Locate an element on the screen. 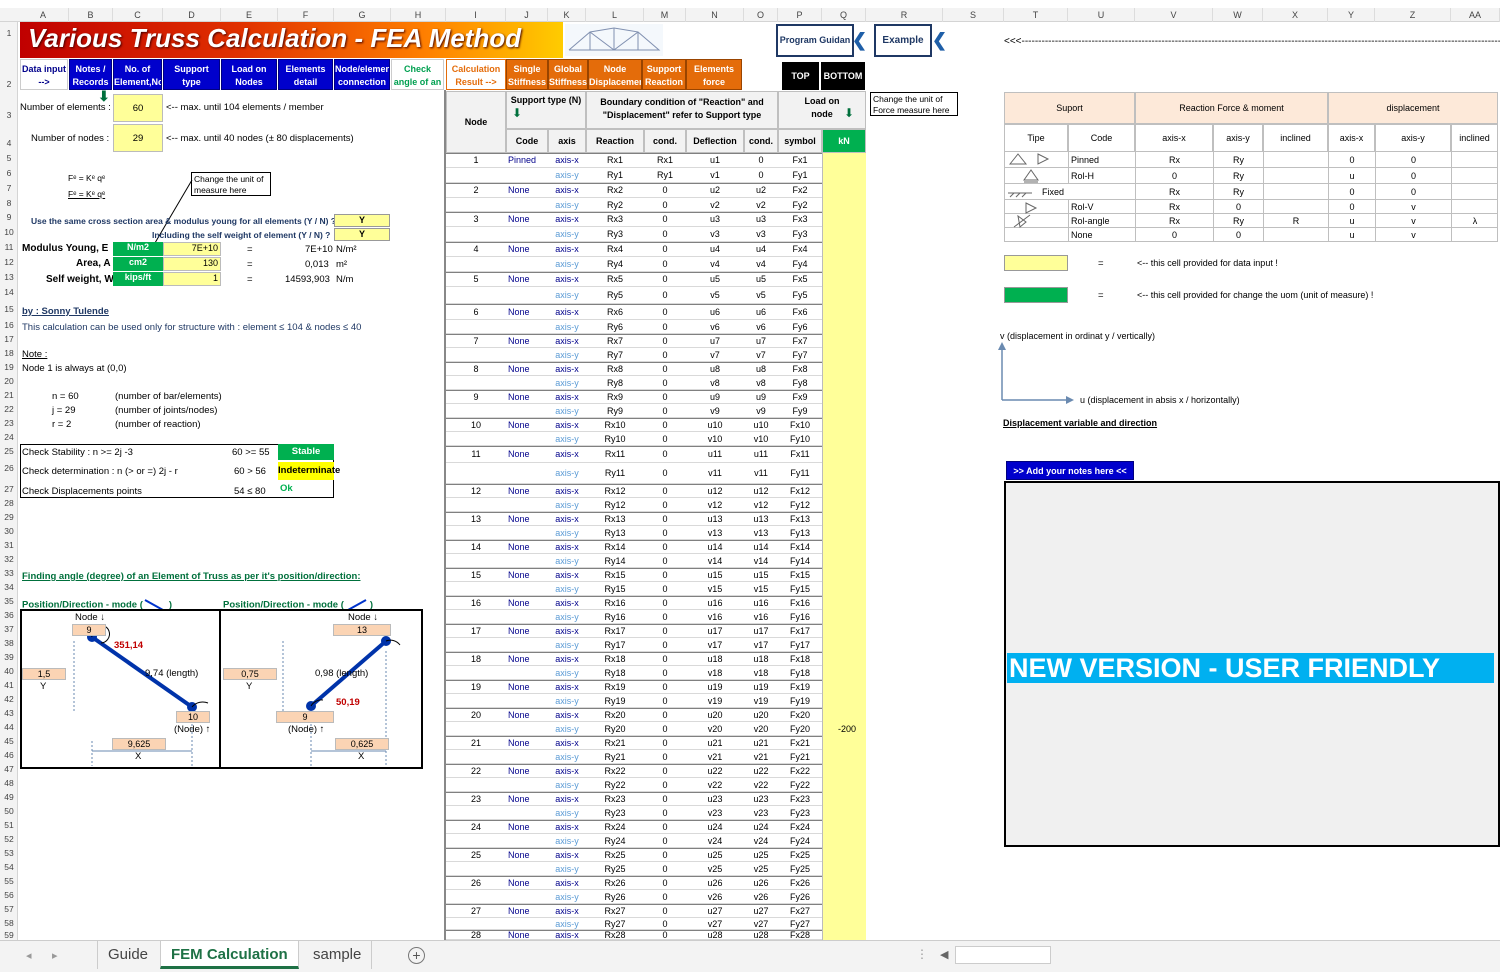 The width and height of the screenshot is (1500, 972). modulus-unit-select: N/m2 is located at coordinates (138, 249).